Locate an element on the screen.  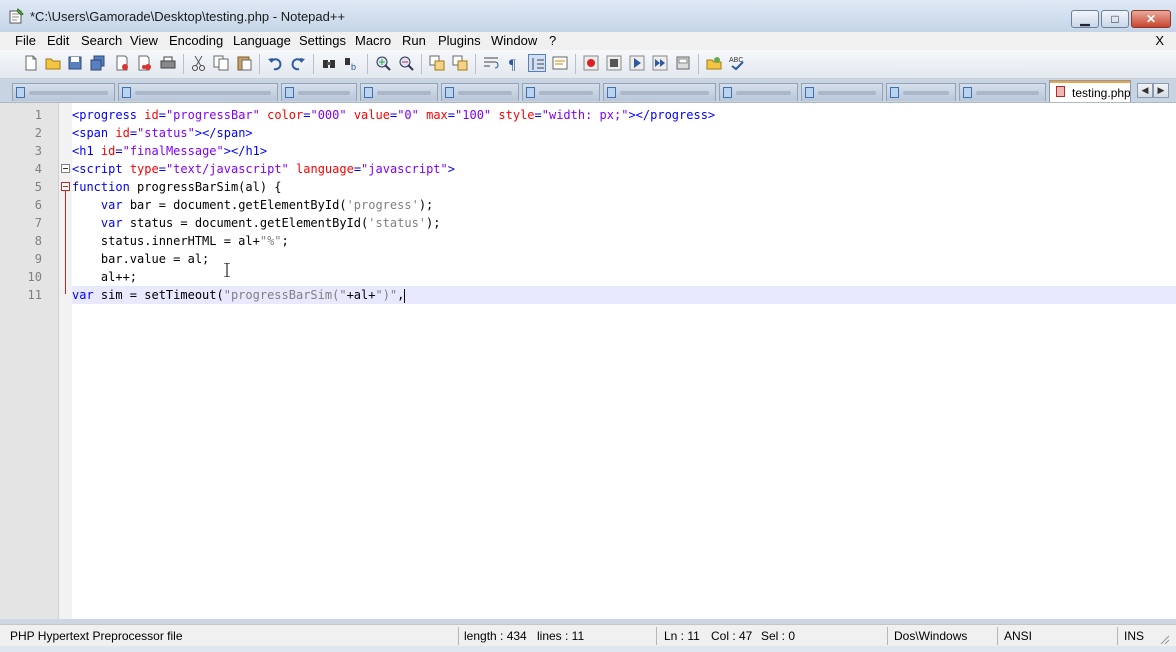
copy-icon is located at coordinates (221, 63).